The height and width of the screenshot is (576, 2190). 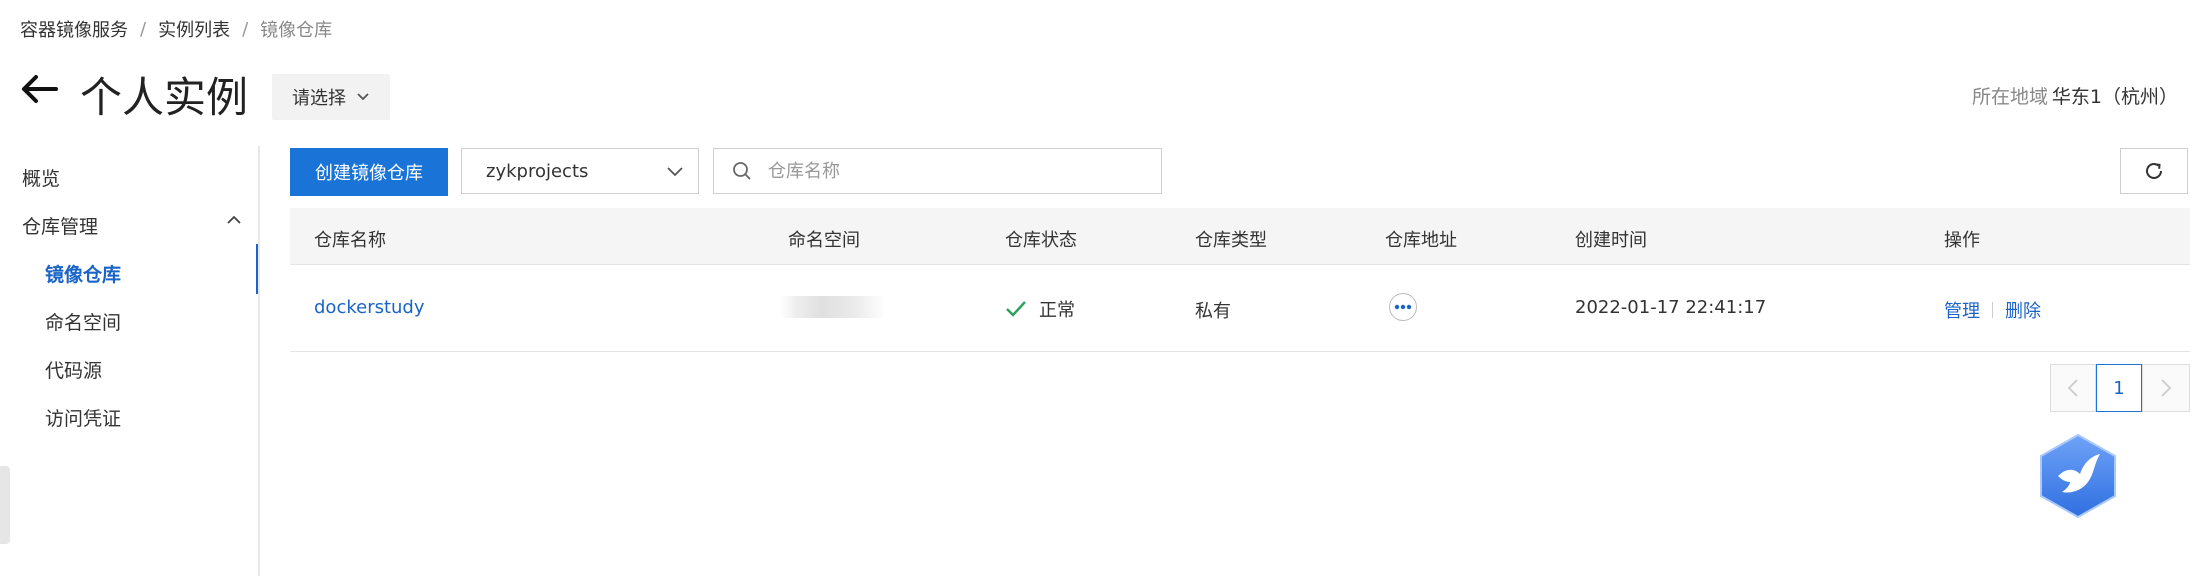 What do you see at coordinates (369, 307) in the screenshot?
I see `repo-name-link: dockerstudy` at bounding box center [369, 307].